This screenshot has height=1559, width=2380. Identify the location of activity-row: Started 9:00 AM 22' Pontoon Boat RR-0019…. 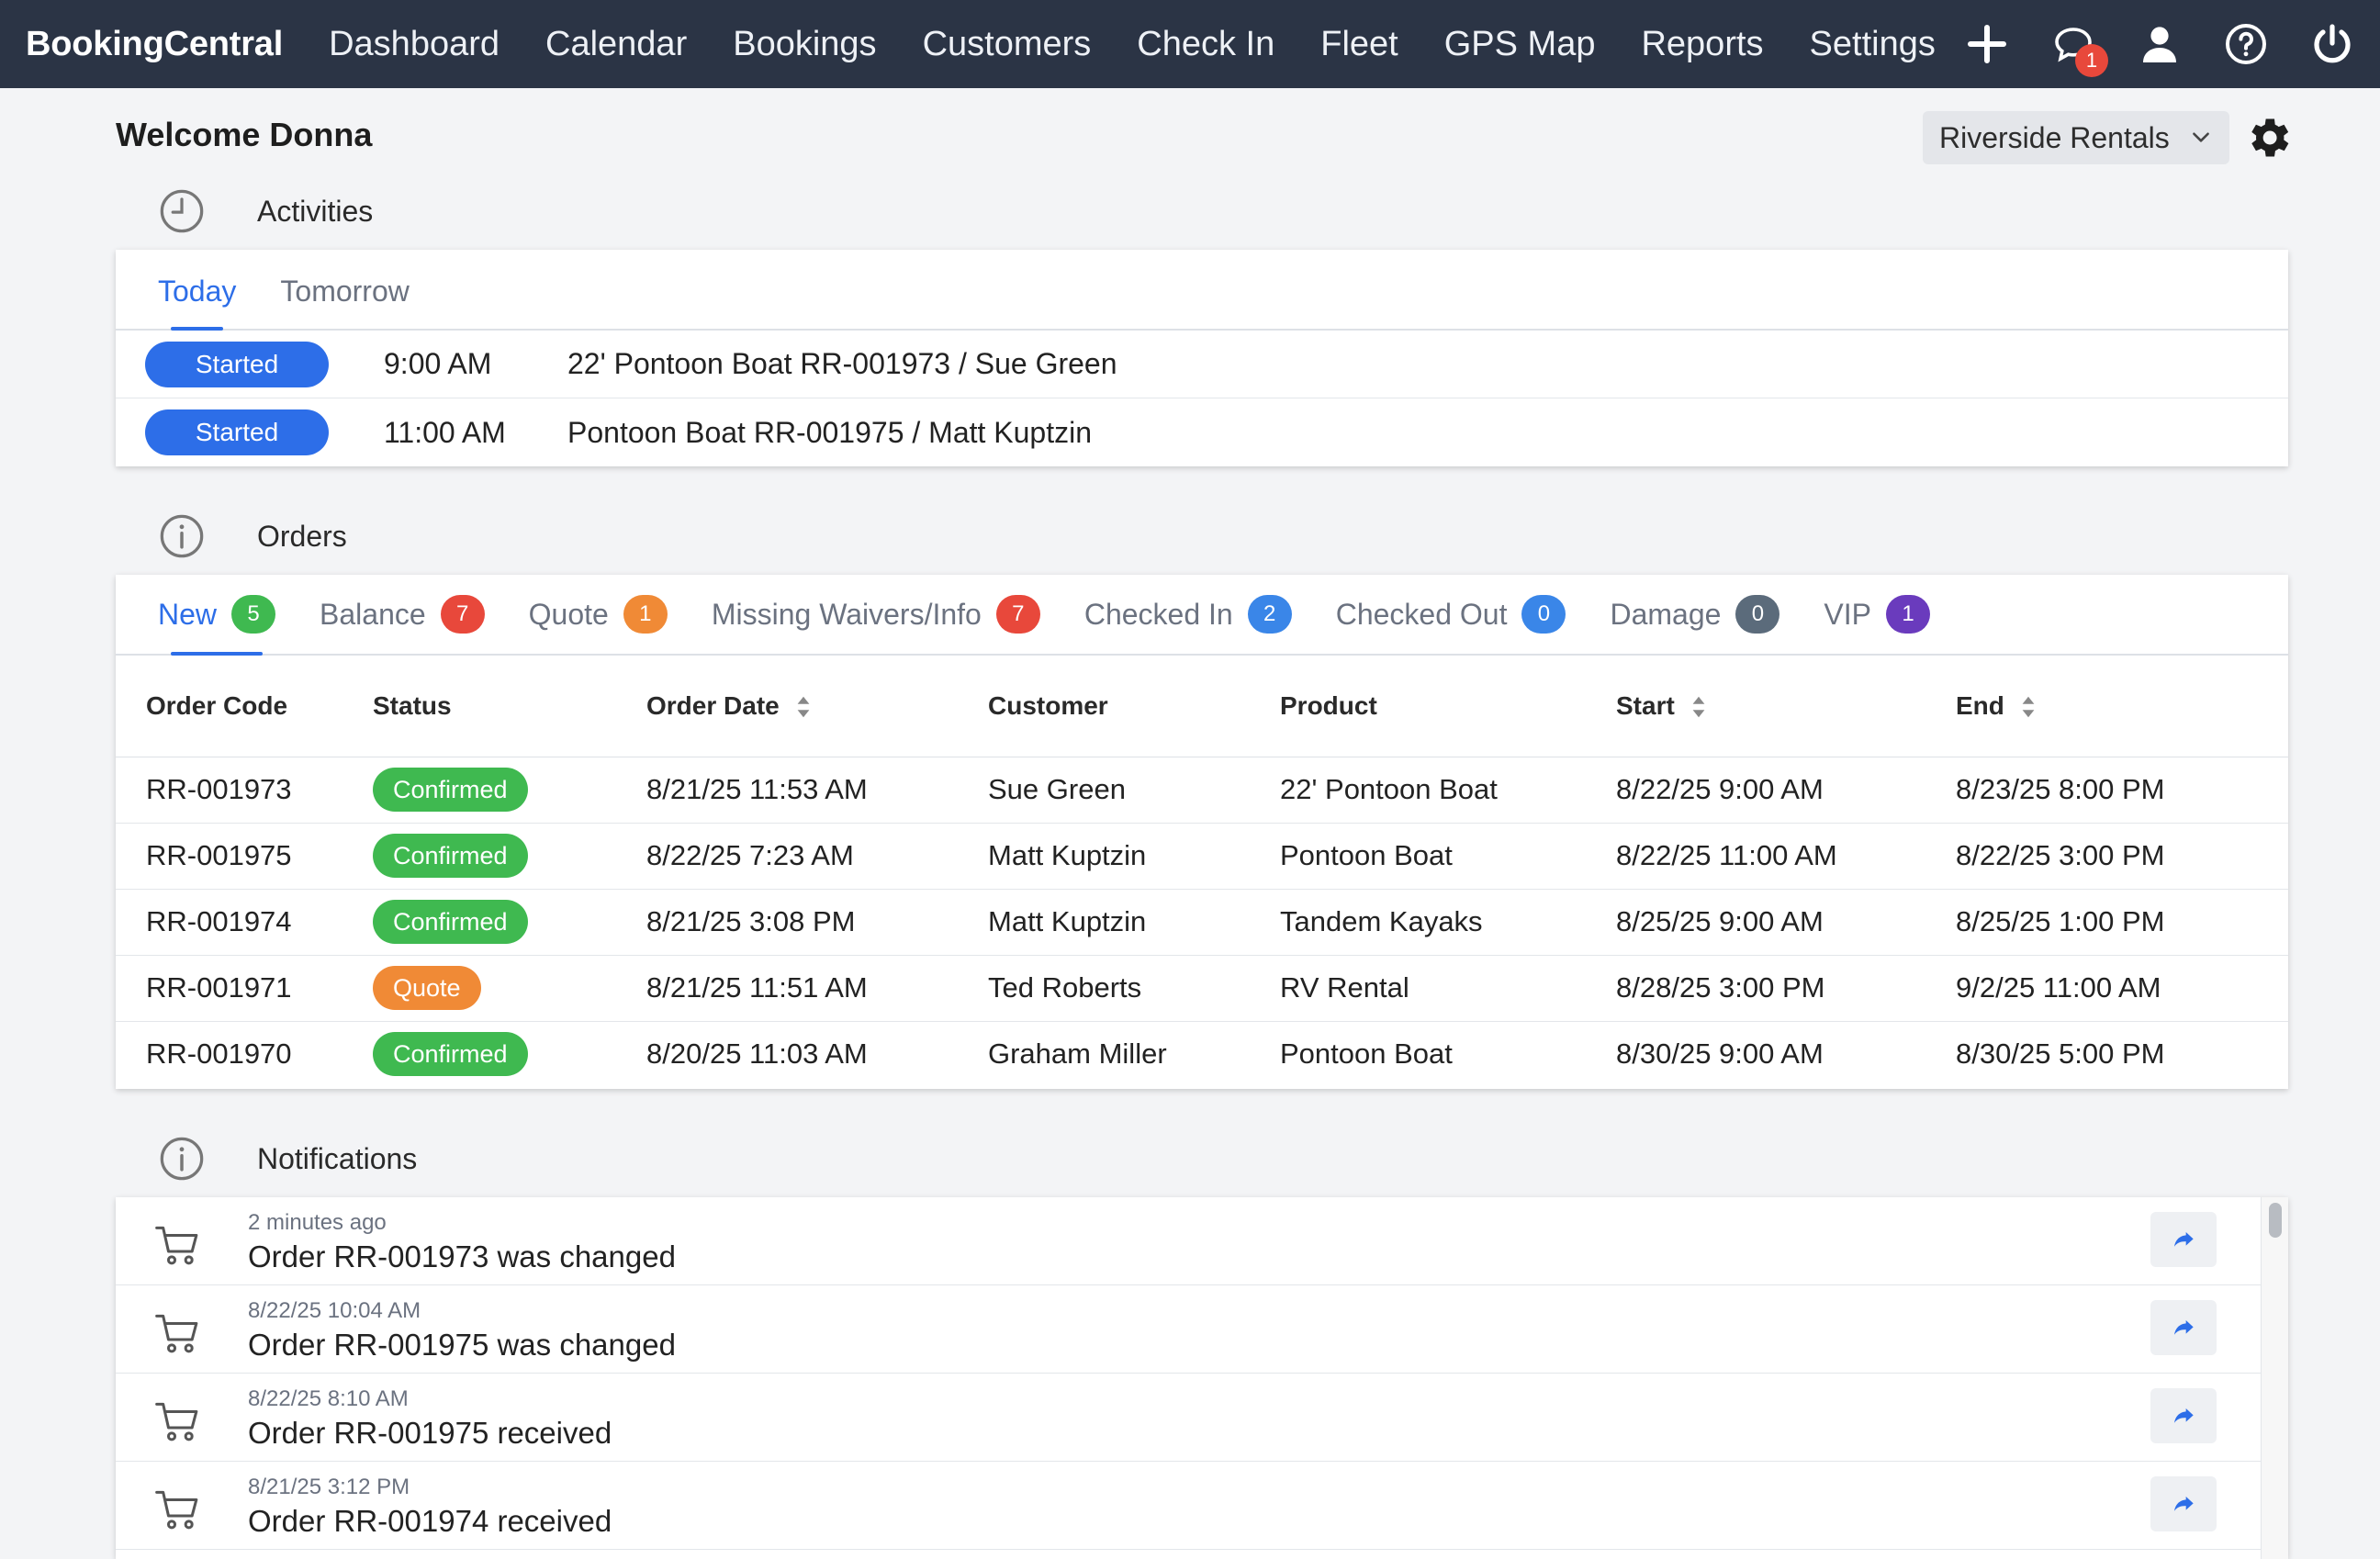
(1202, 364).